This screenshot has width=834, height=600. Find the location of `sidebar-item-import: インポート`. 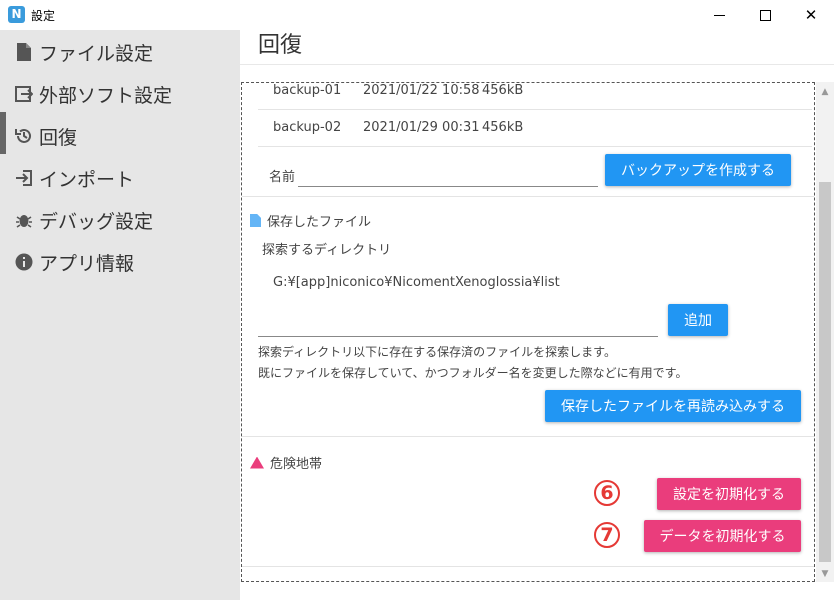

sidebar-item-import: インポート is located at coordinates (74, 178).